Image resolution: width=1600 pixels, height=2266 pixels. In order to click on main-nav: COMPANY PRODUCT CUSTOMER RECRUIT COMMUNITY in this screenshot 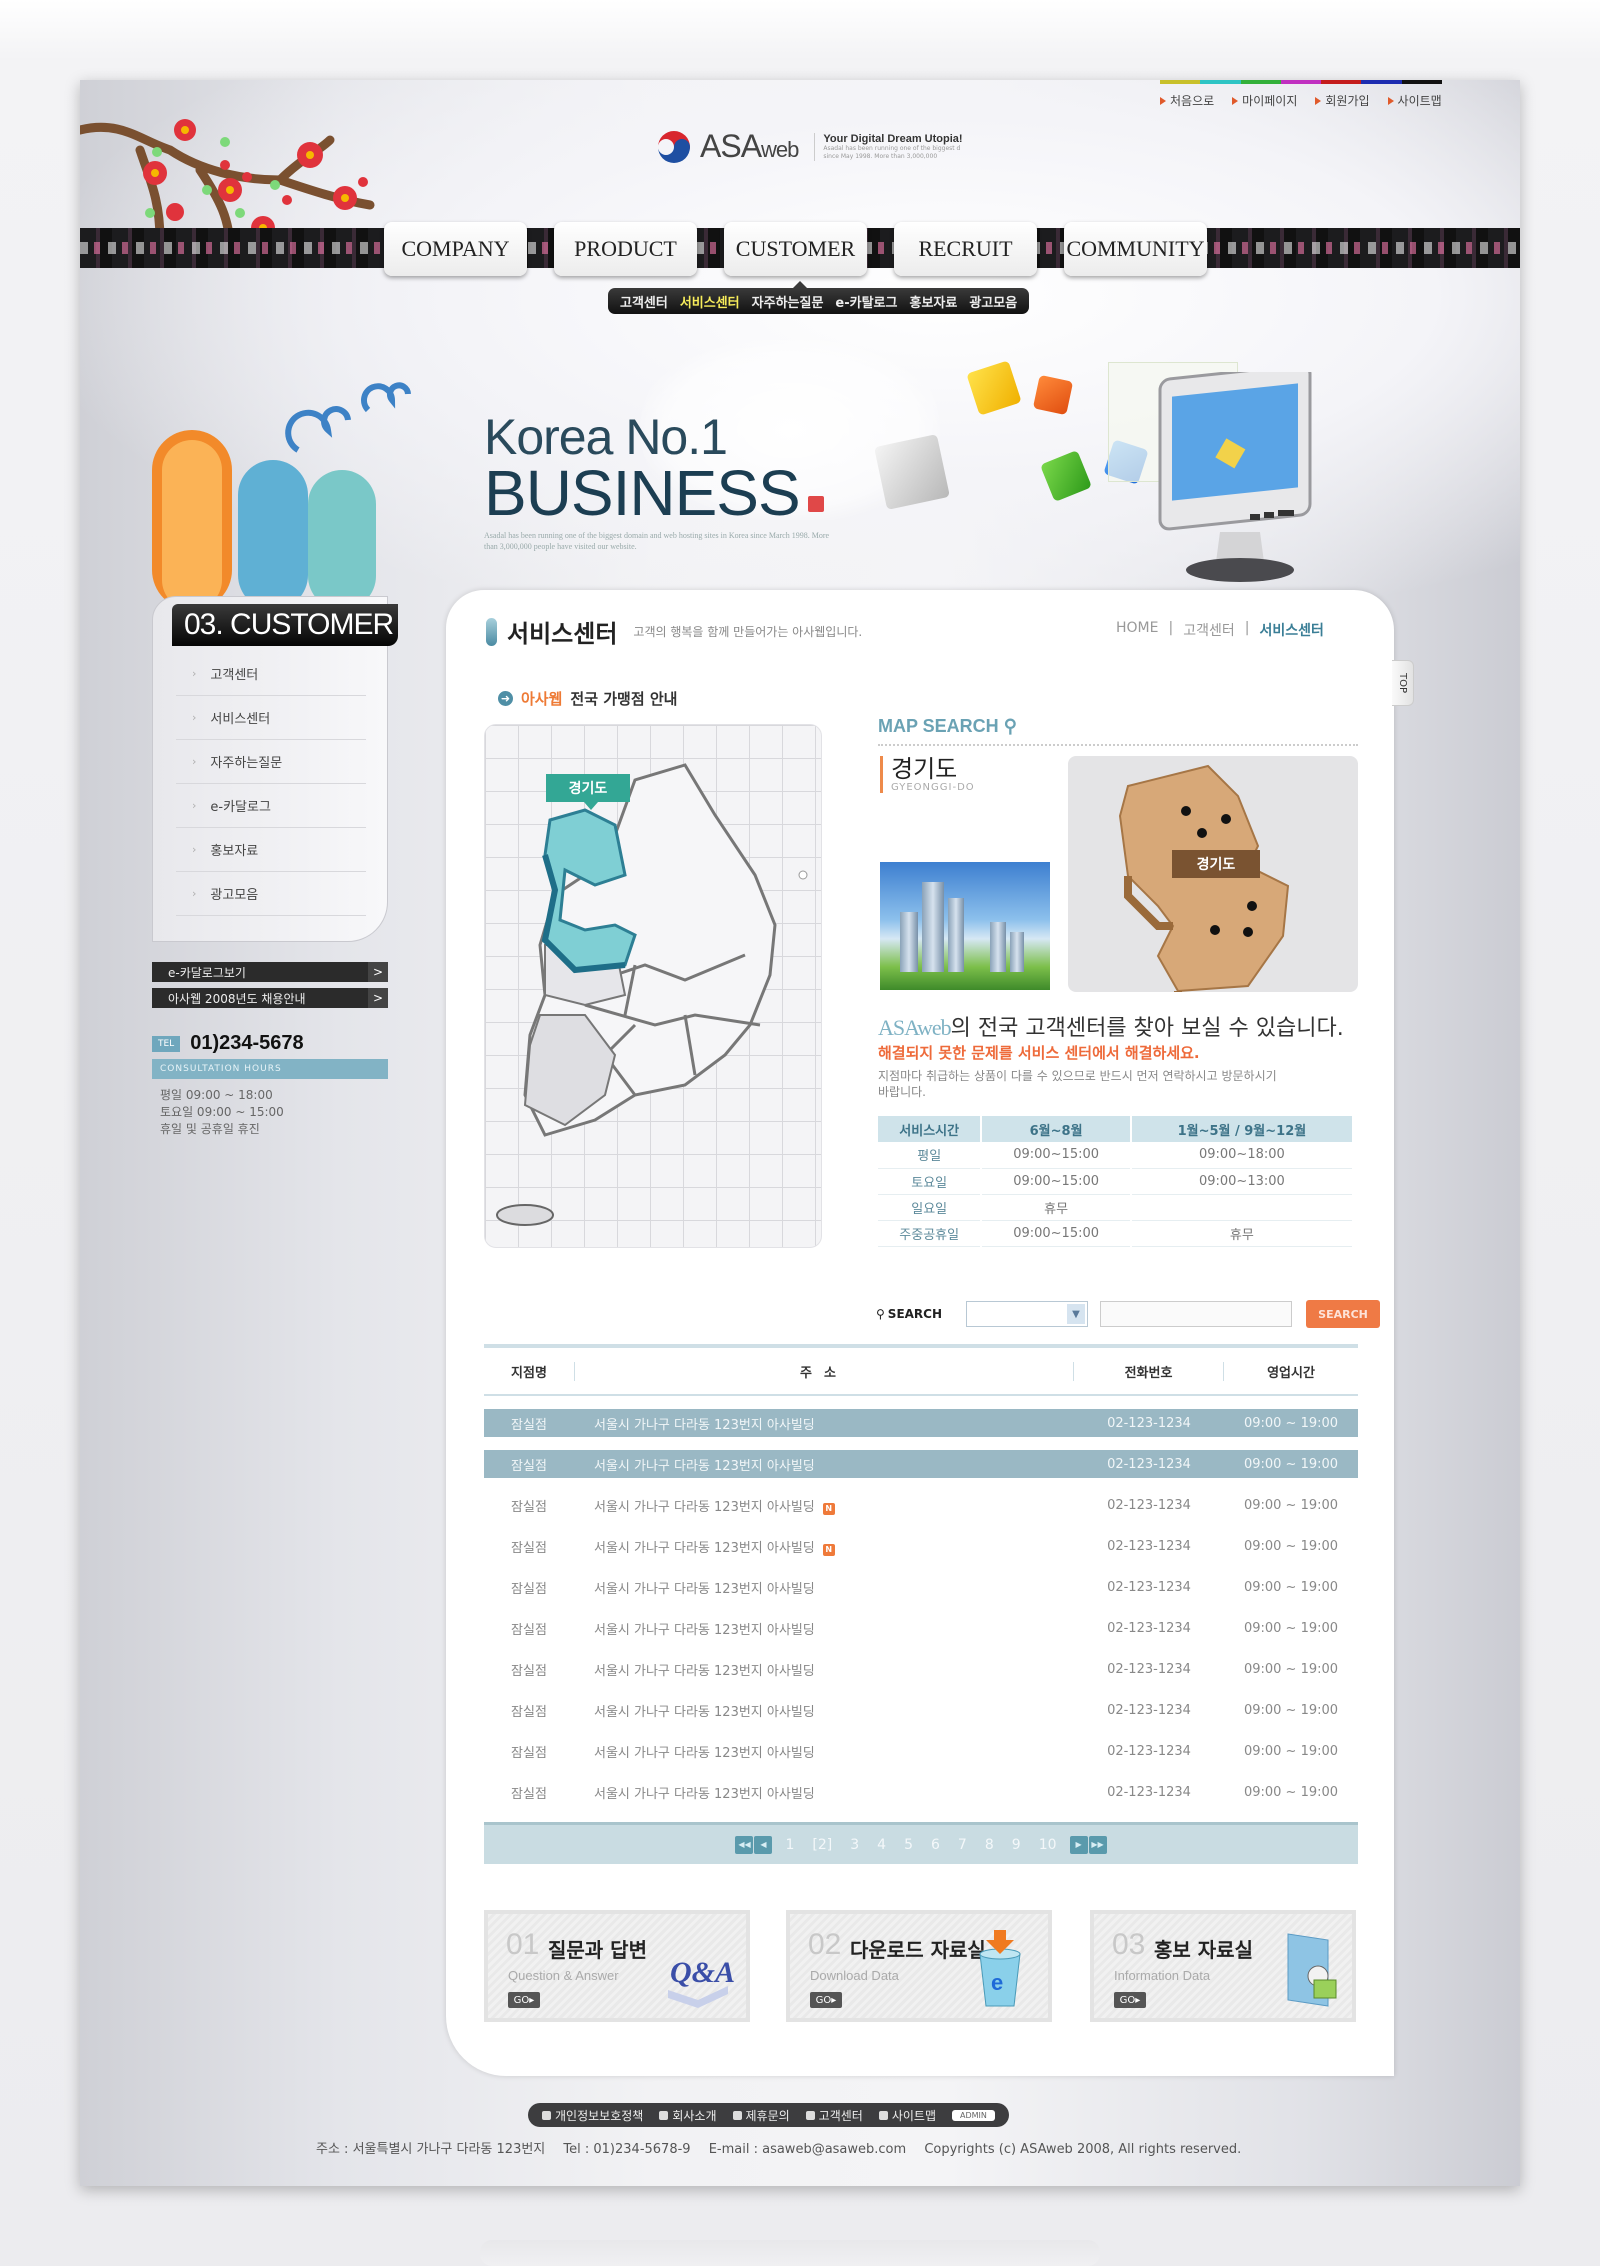, I will do `click(795, 249)`.